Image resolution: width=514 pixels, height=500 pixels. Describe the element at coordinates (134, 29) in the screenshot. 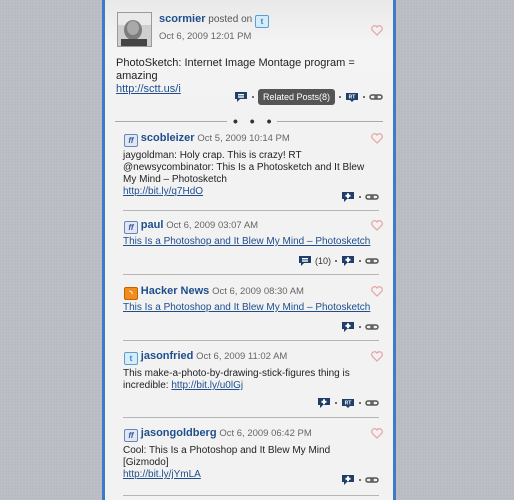

I see `avatar` at that location.